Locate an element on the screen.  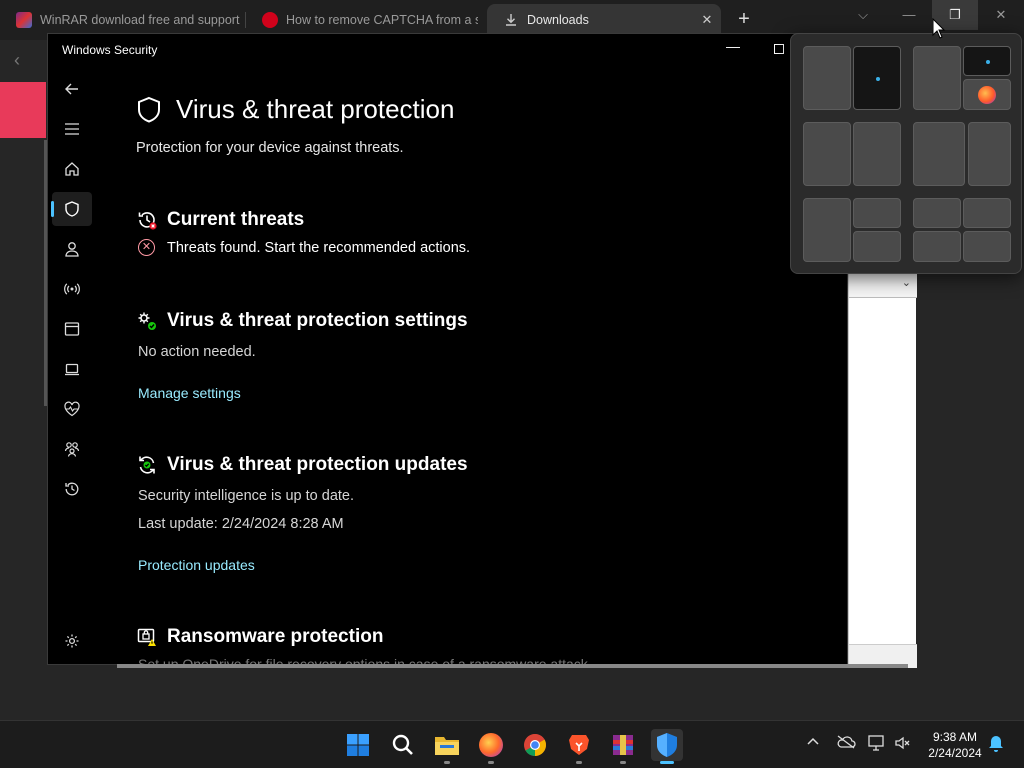
close-tab-icon: ✕ is located at coordinates (707, 20).